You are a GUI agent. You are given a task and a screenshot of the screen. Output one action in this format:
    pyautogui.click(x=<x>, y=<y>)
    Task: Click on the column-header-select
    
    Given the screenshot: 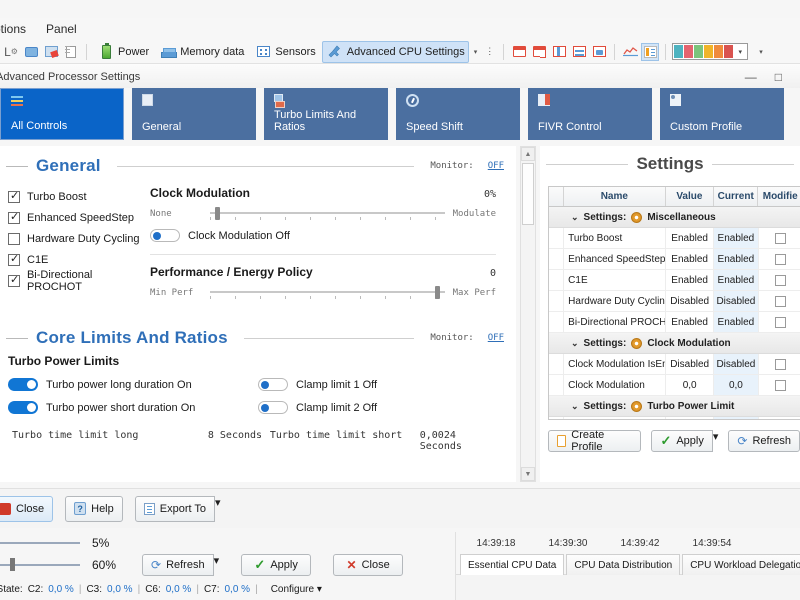 What is the action you would take?
    pyautogui.click(x=556, y=196)
    